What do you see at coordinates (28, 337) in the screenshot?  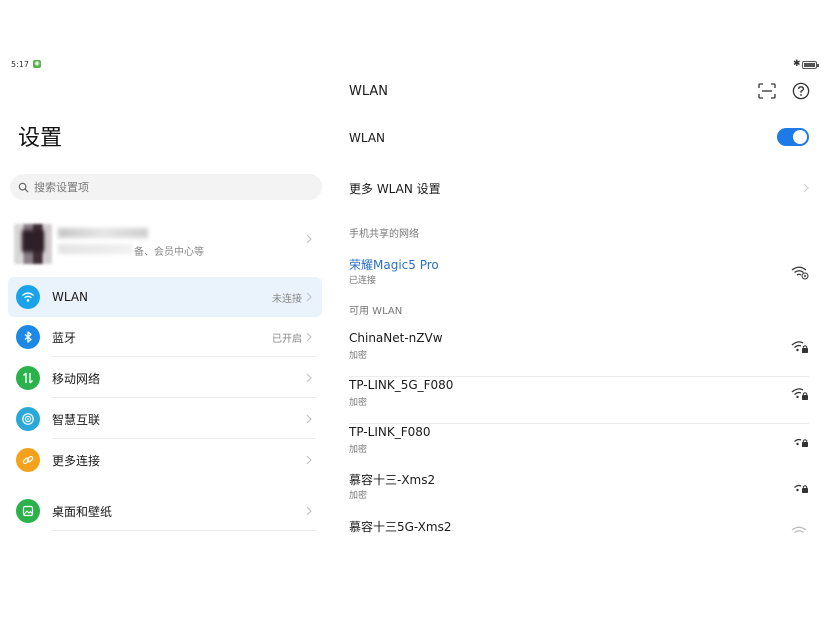 I see `bluetooth-icon` at bounding box center [28, 337].